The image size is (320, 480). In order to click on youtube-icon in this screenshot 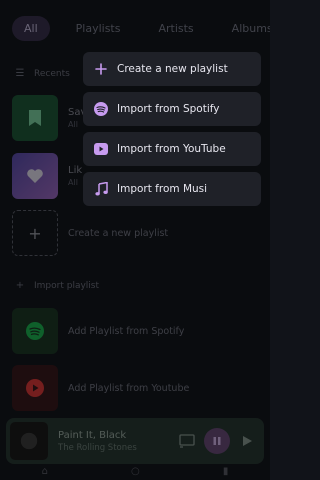, I will do `click(101, 149)`.